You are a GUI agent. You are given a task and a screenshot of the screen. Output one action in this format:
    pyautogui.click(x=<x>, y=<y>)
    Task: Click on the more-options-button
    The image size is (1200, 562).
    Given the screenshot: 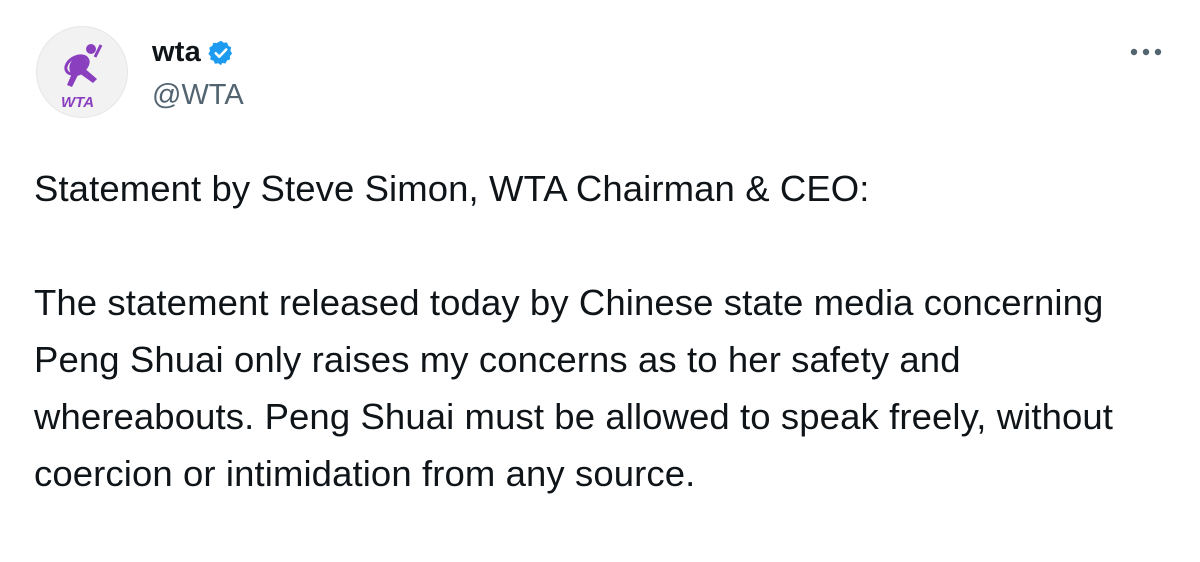 What is the action you would take?
    pyautogui.click(x=1146, y=52)
    